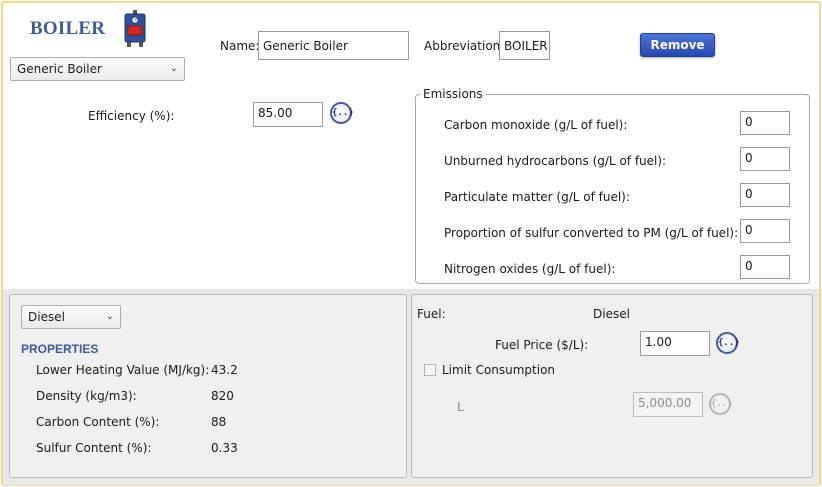 This screenshot has width=822, height=487. What do you see at coordinates (530, 269) in the screenshot?
I see `emission-label-nox: Nitrogen oxides (g/L of fuel):` at bounding box center [530, 269].